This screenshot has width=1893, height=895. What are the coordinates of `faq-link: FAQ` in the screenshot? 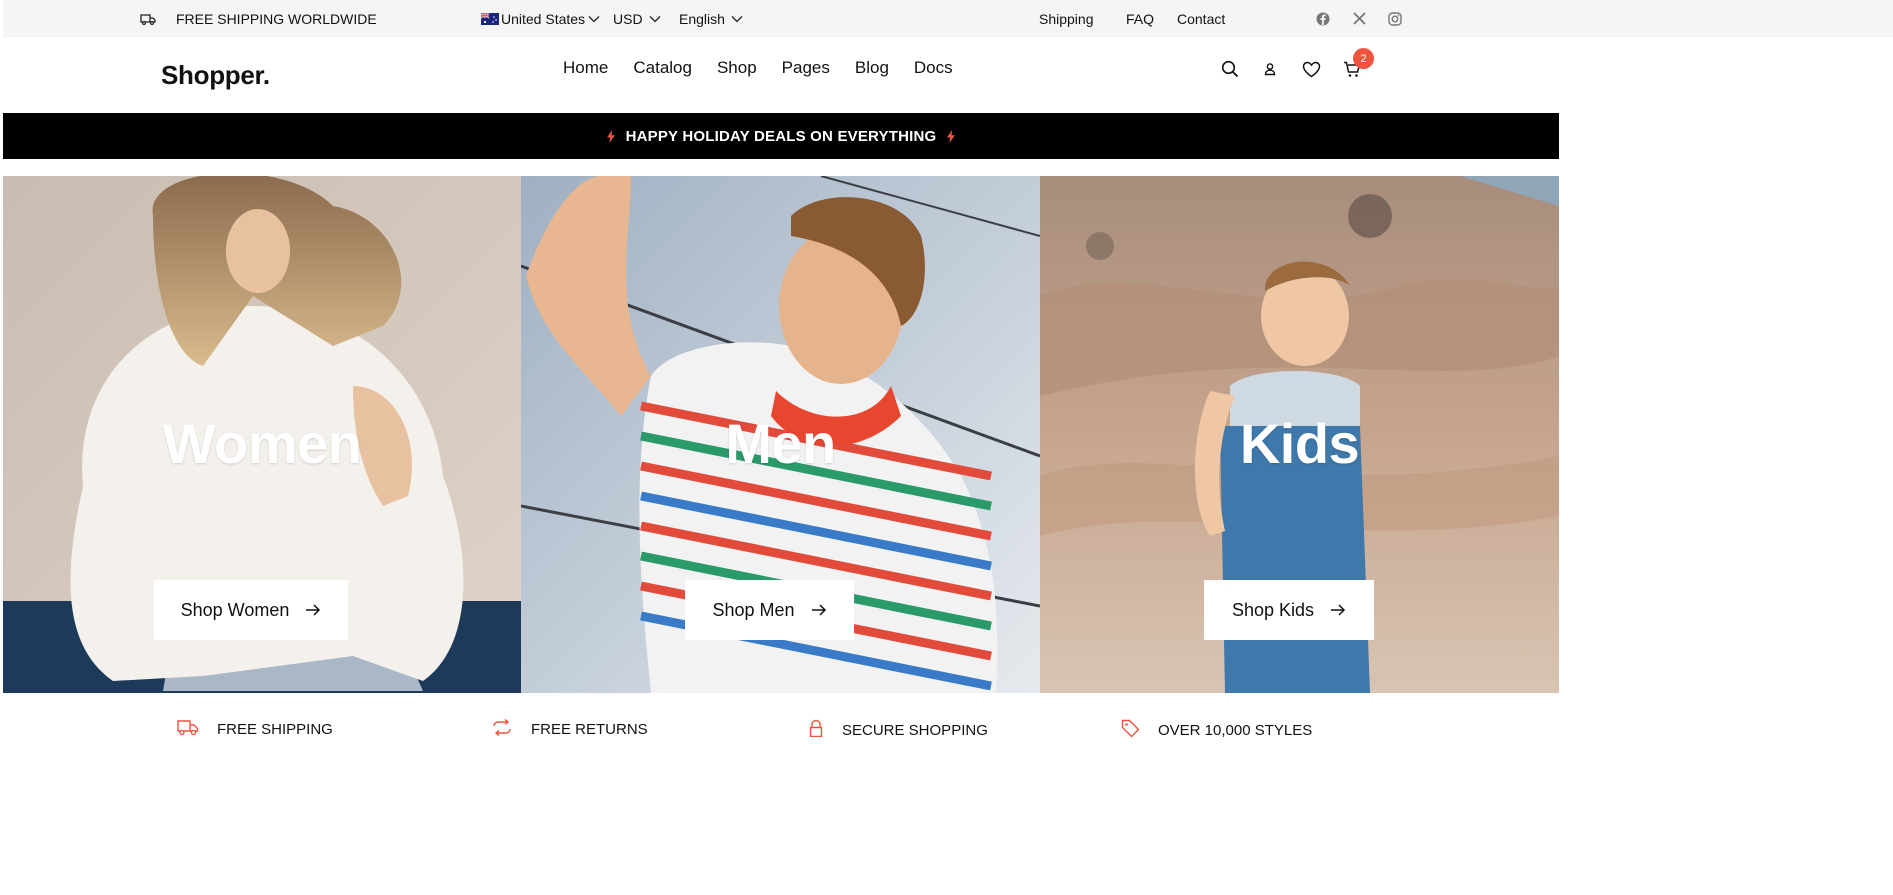 It's located at (1140, 18).